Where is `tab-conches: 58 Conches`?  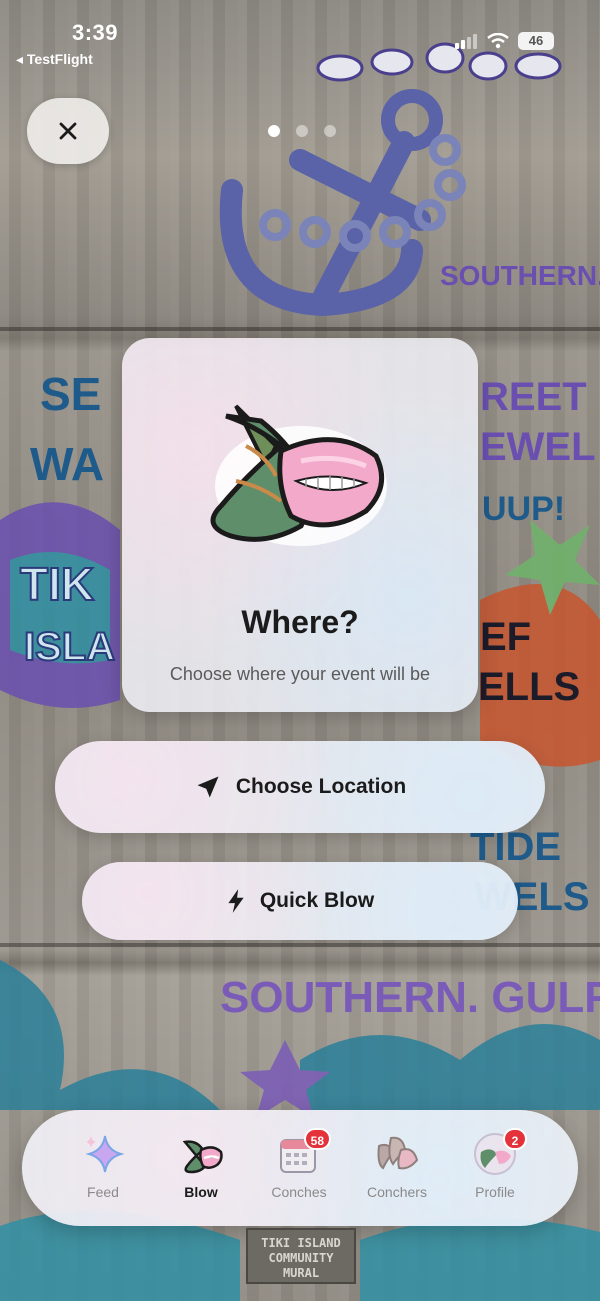
tab-conches: 58 Conches is located at coordinates (299, 1170).